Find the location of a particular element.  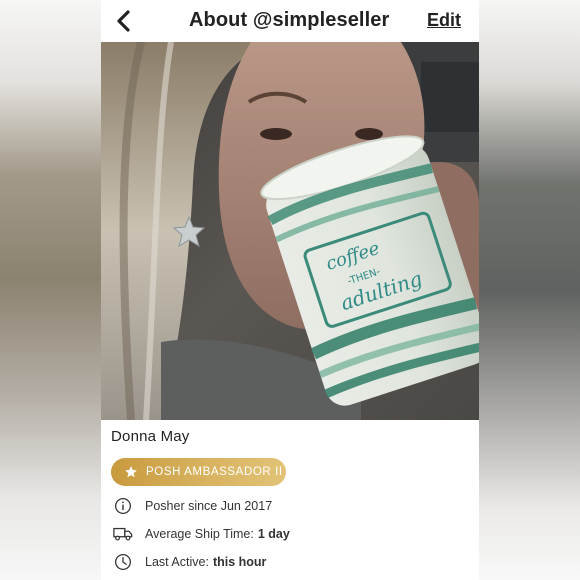

chevron-left-icon is located at coordinates (123, 21).